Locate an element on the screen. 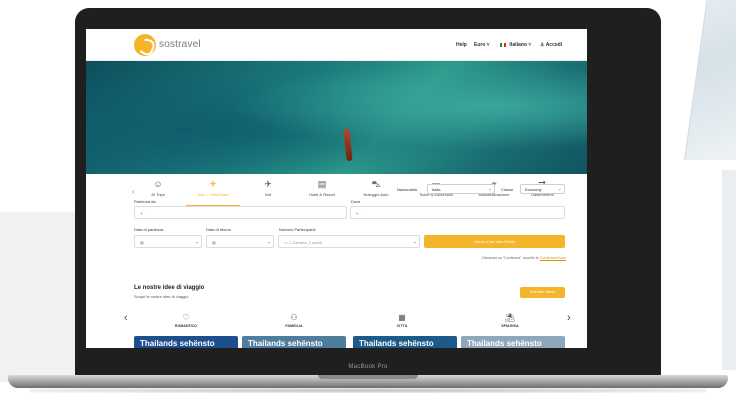 The width and height of the screenshot is (736, 395). return-date-value: - is located at coordinates (217, 242).